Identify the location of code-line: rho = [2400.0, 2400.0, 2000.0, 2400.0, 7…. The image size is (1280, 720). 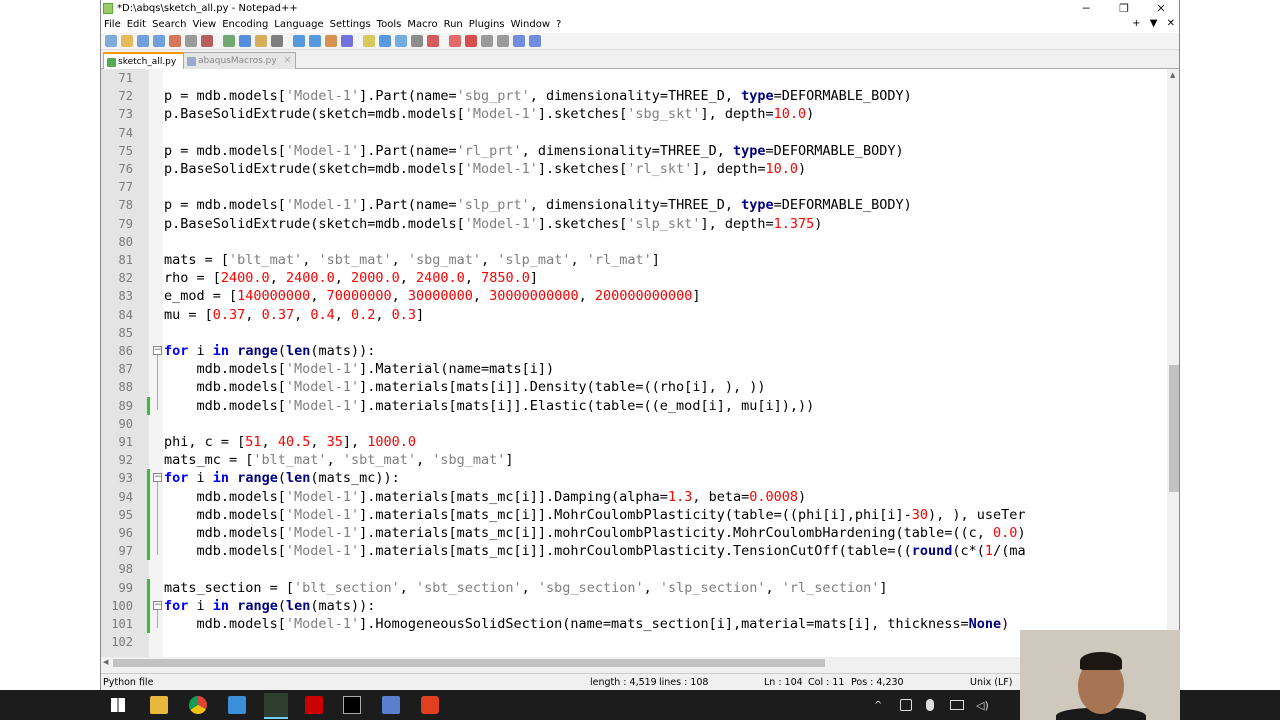
(351, 278).